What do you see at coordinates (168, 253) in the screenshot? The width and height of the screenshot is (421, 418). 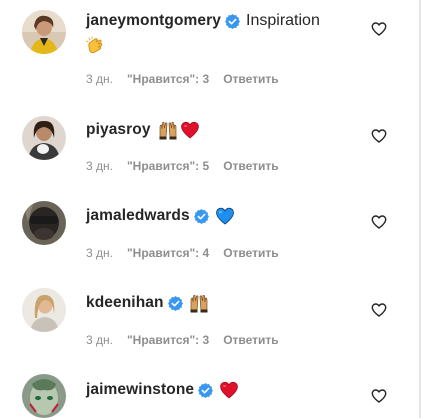 I see `likes-count-link: "Нравится": 4` at bounding box center [168, 253].